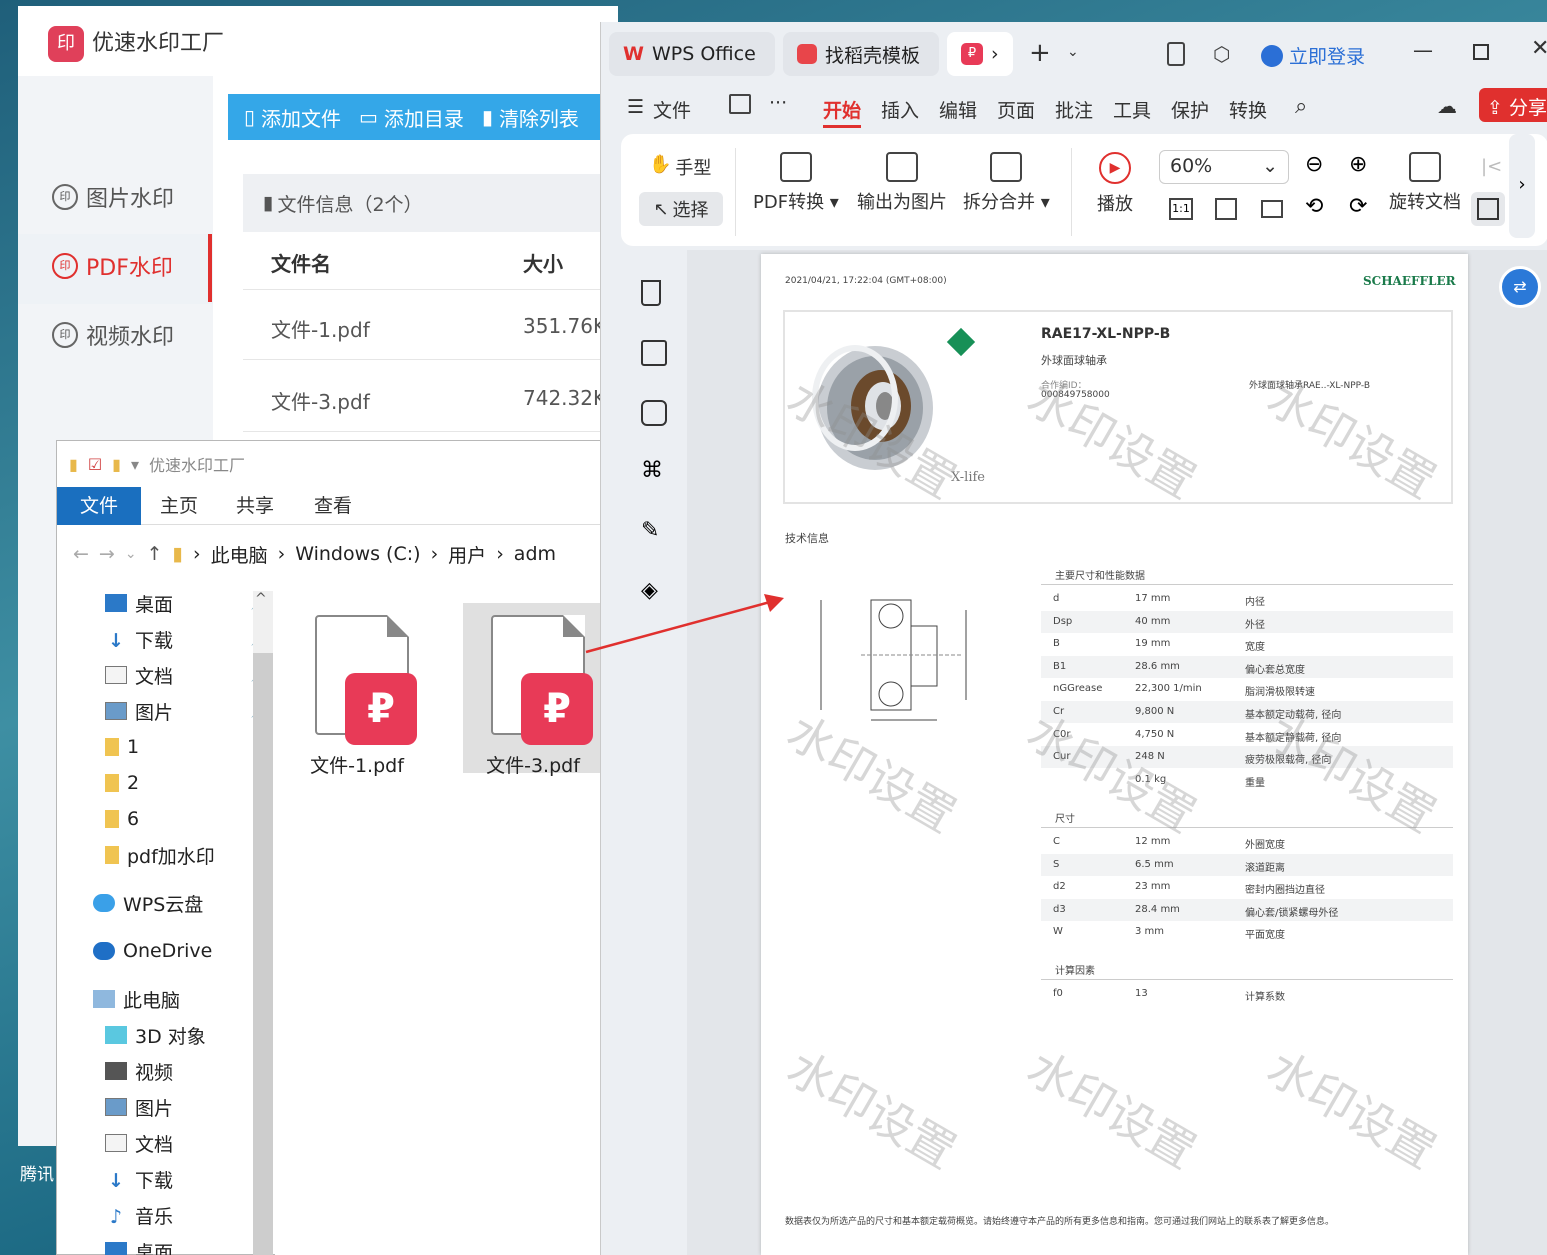 This screenshot has width=1547, height=1255. What do you see at coordinates (357, 690) in the screenshot?
I see `file-item: ₽ 文件-1.pdf` at bounding box center [357, 690].